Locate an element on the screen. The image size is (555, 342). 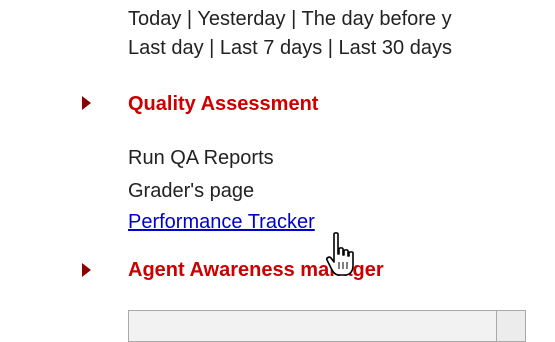
link-today: Today is located at coordinates (154, 19).